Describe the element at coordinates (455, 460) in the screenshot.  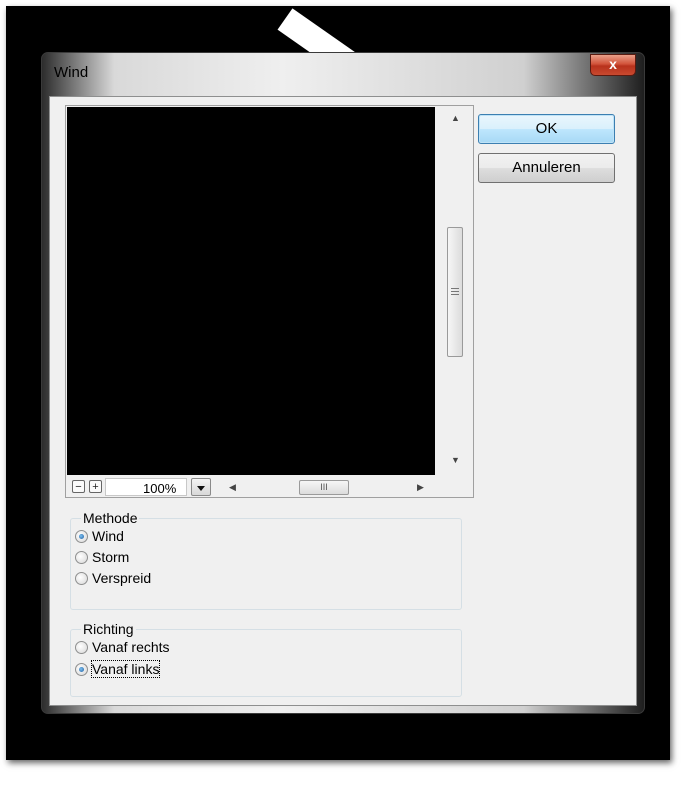
I see `scroll-down-icon: ▼` at that location.